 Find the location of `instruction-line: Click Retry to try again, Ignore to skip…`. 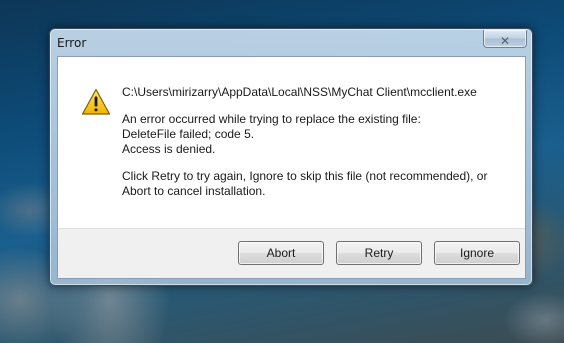

instruction-line: Click Retry to try again, Ignore to skip… is located at coordinates (305, 176).